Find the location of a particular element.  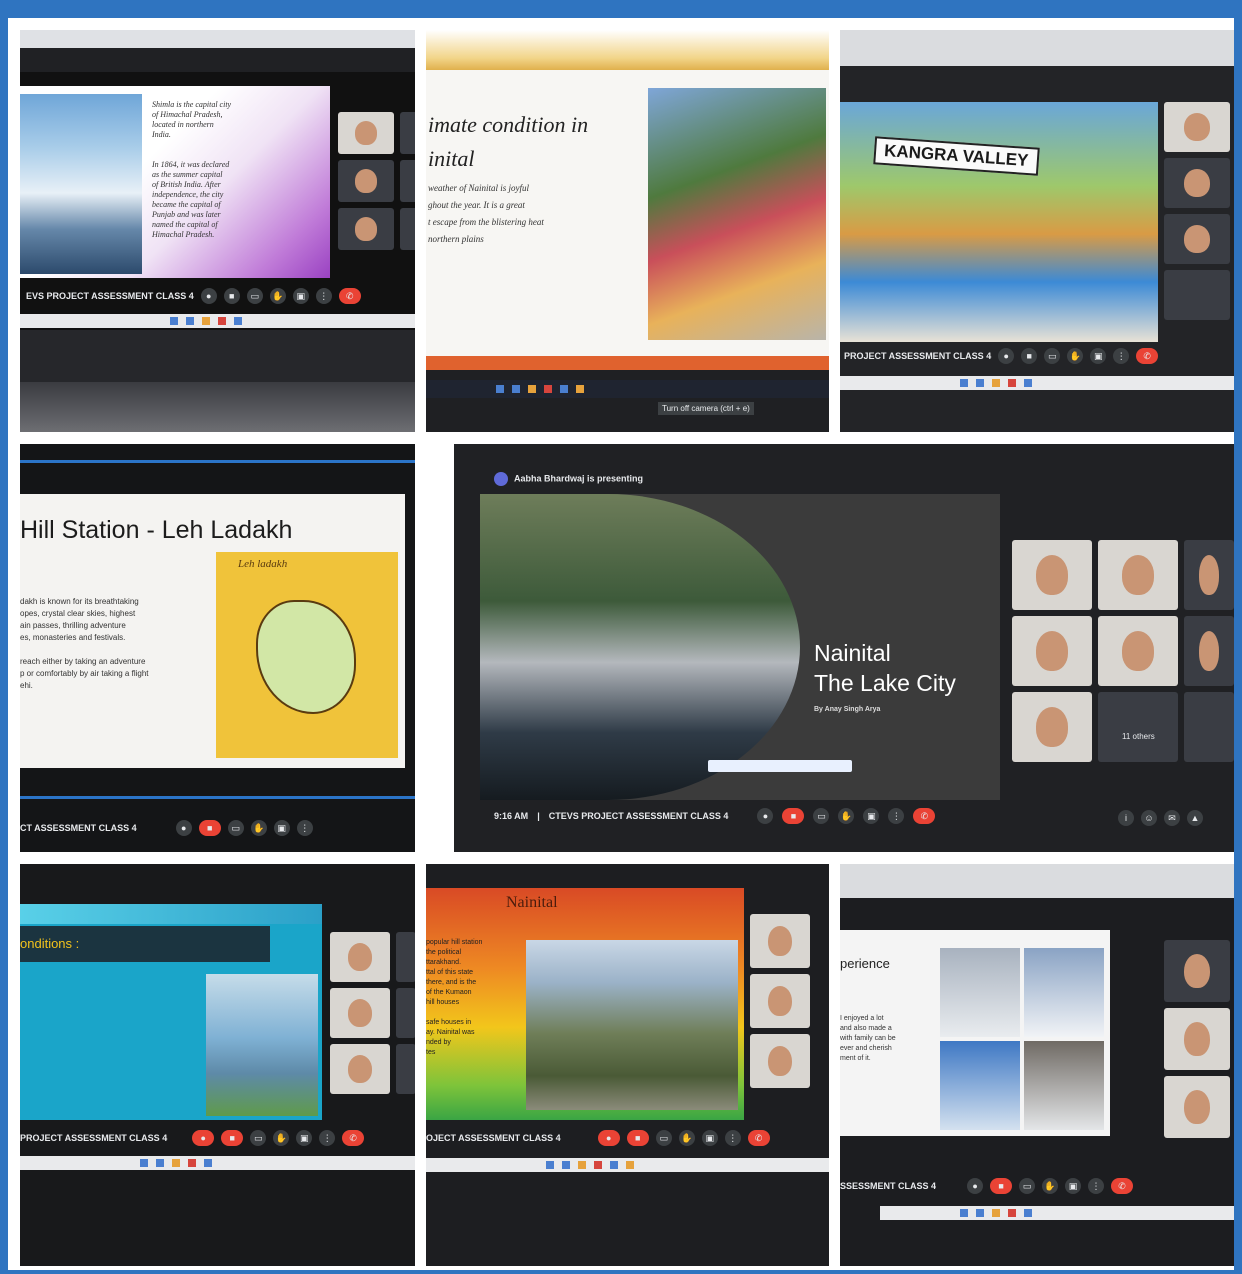

chat-icon: ✉ is located at coordinates (1172, 818).